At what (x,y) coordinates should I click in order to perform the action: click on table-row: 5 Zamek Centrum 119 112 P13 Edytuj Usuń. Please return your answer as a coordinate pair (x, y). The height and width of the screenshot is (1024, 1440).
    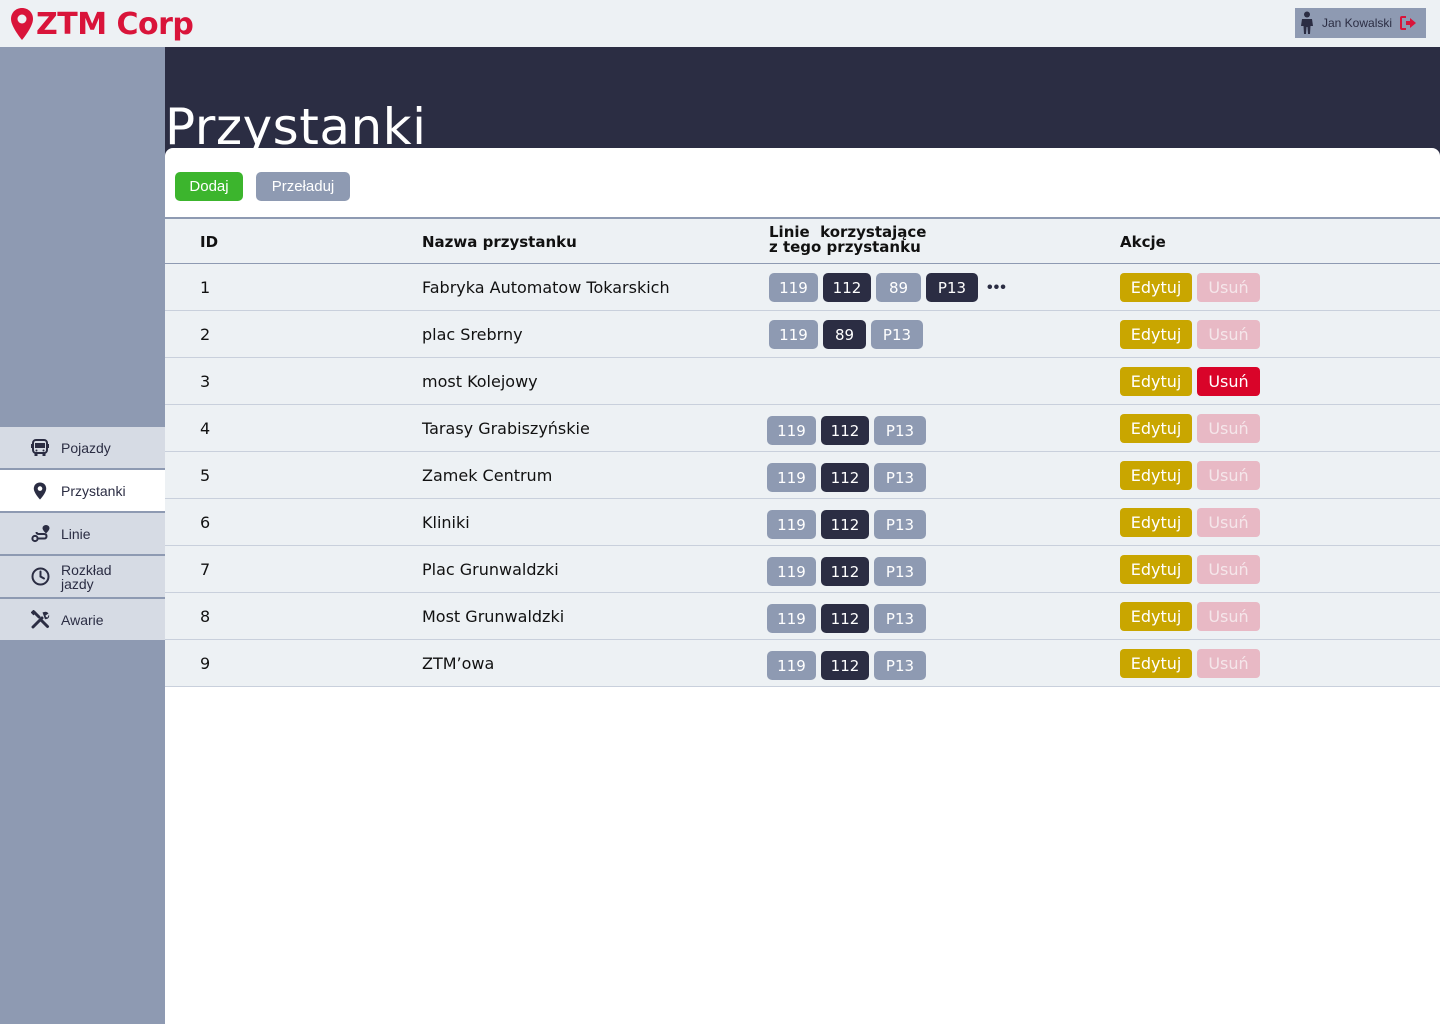
    Looking at the image, I should click on (802, 475).